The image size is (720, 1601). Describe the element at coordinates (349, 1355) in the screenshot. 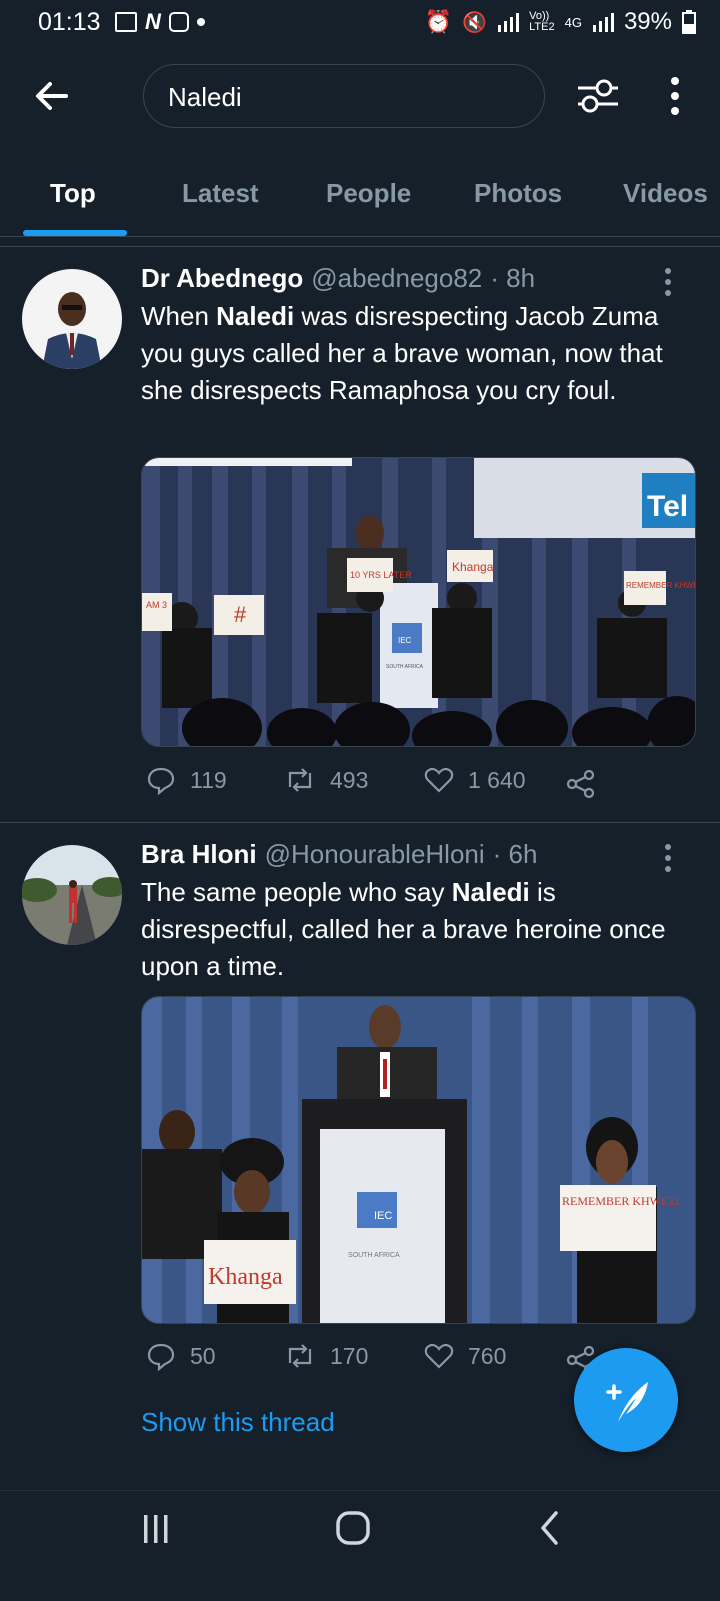

I see `retweet-count: 170` at that location.